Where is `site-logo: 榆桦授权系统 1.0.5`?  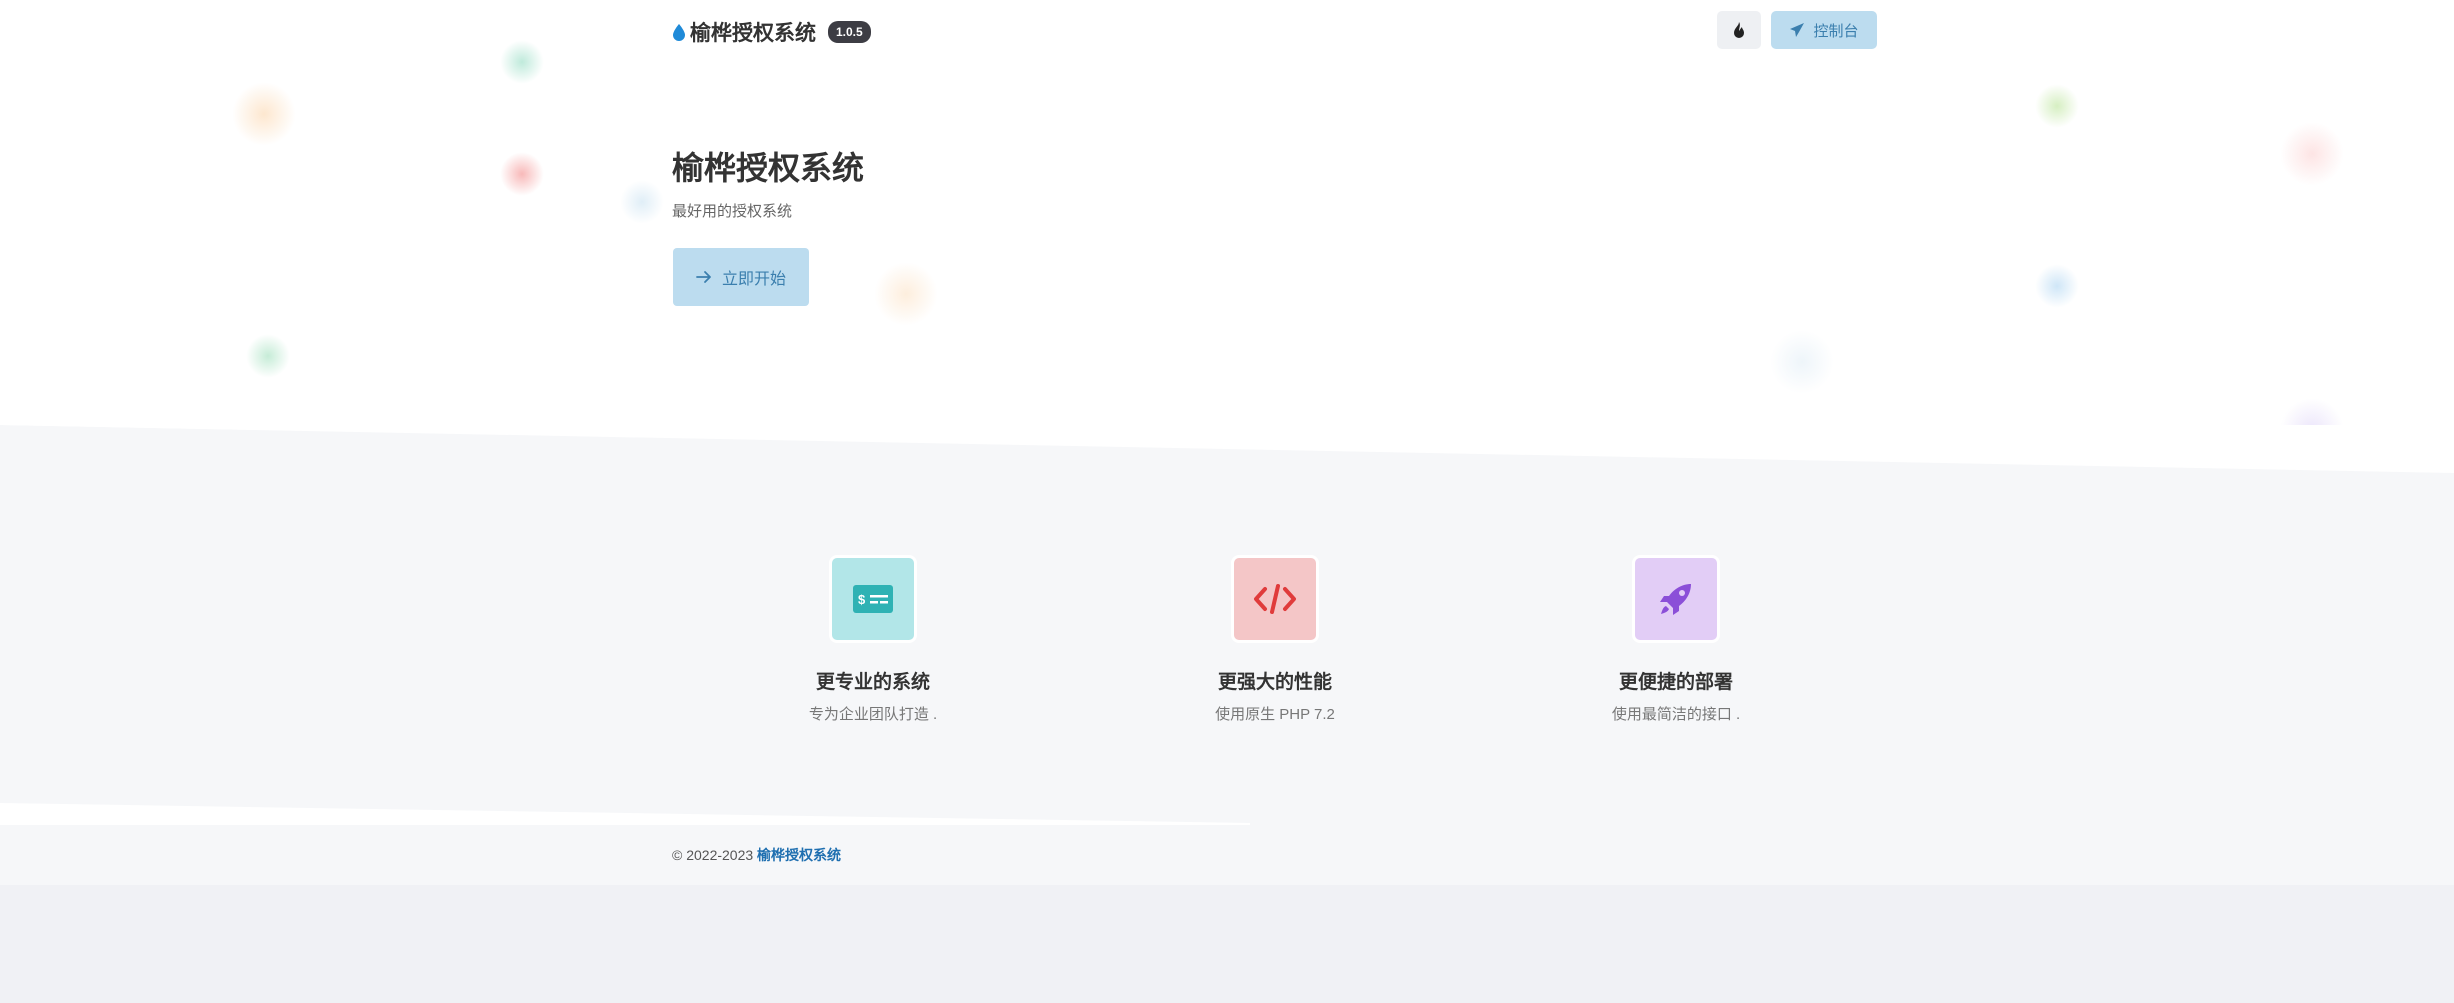
site-logo: 榆桦授权系统 1.0.5 is located at coordinates (771, 32).